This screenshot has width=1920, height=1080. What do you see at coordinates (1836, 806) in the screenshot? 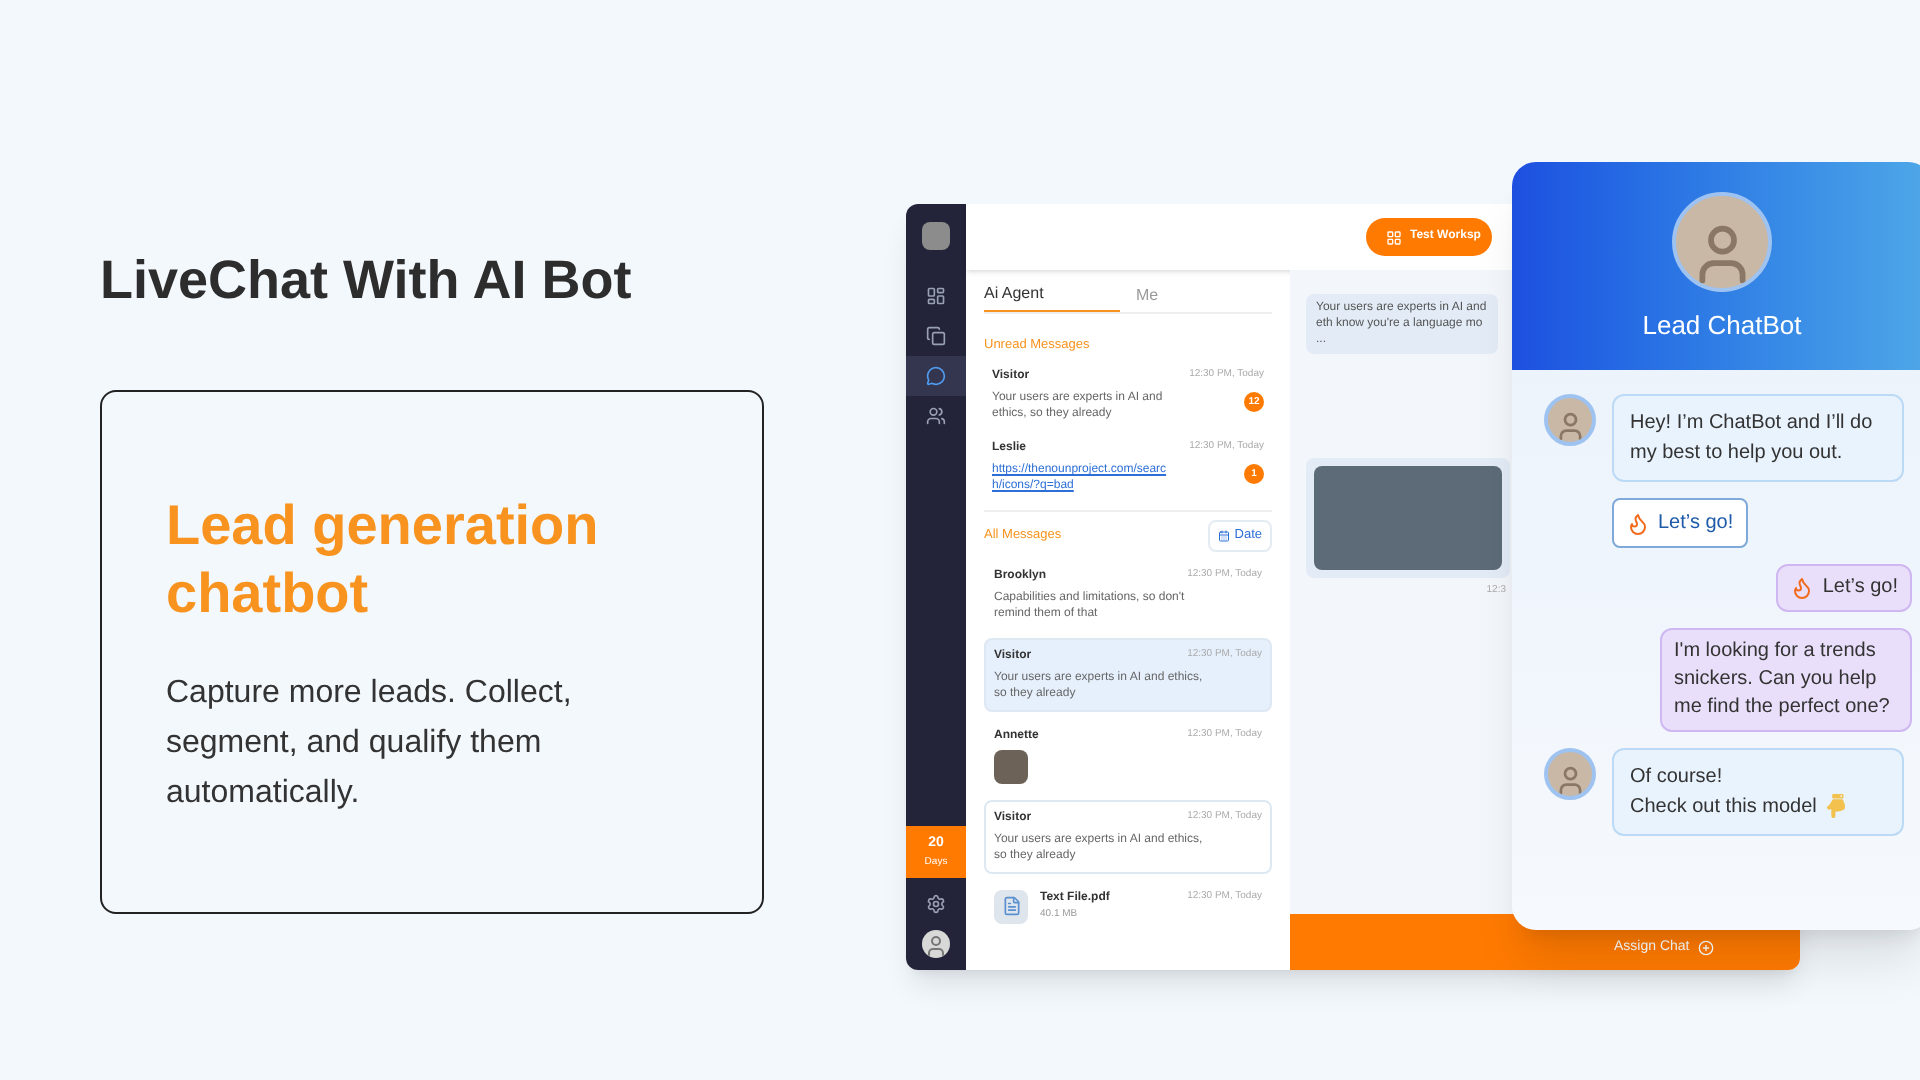
I see `pointing-hand-icon` at bounding box center [1836, 806].